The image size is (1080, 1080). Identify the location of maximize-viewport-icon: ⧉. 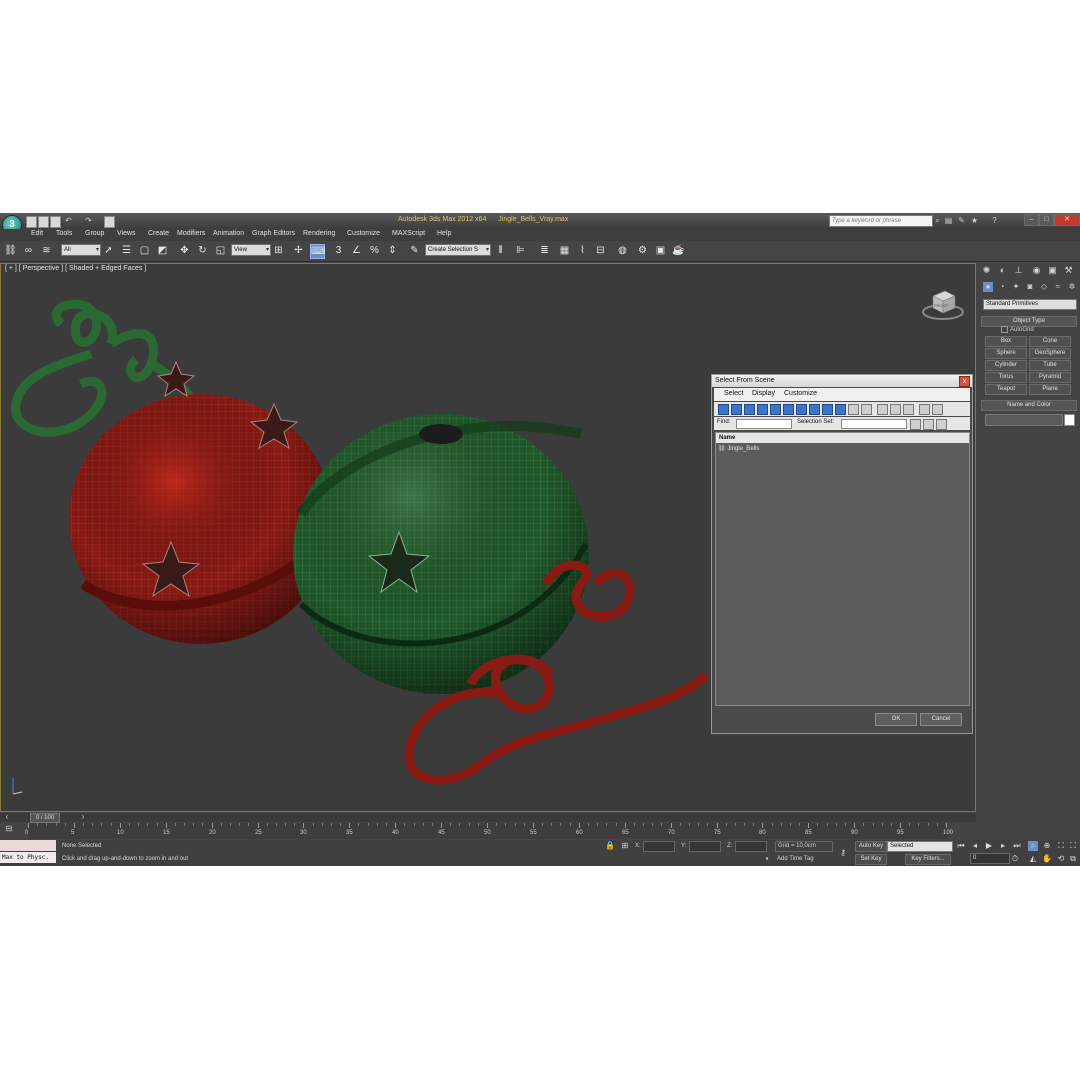
(1073, 859).